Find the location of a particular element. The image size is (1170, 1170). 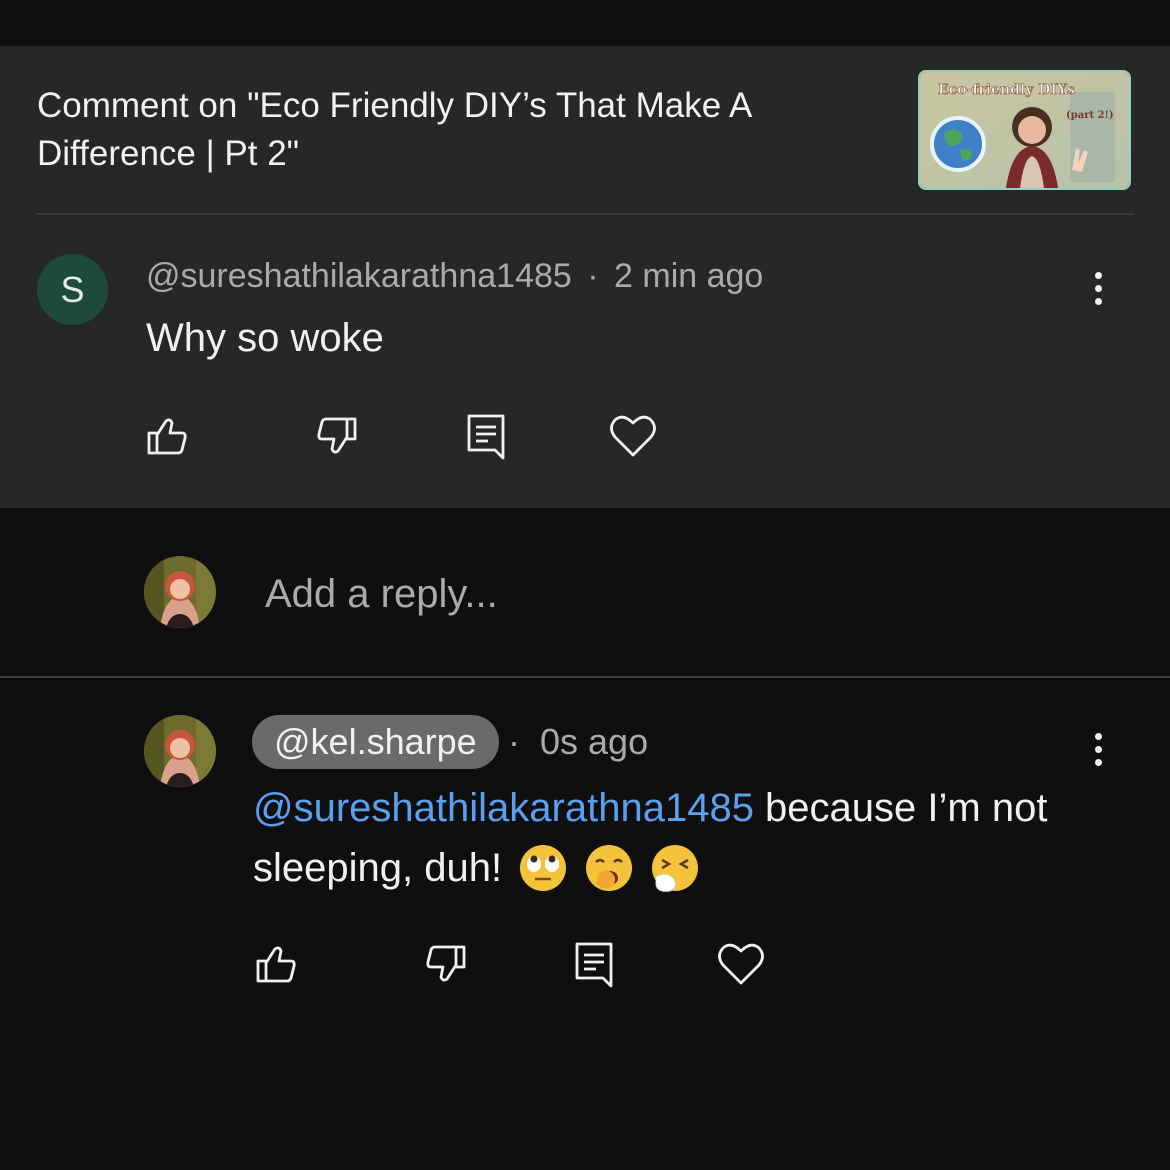

emoji-row is located at coordinates (601, 870).